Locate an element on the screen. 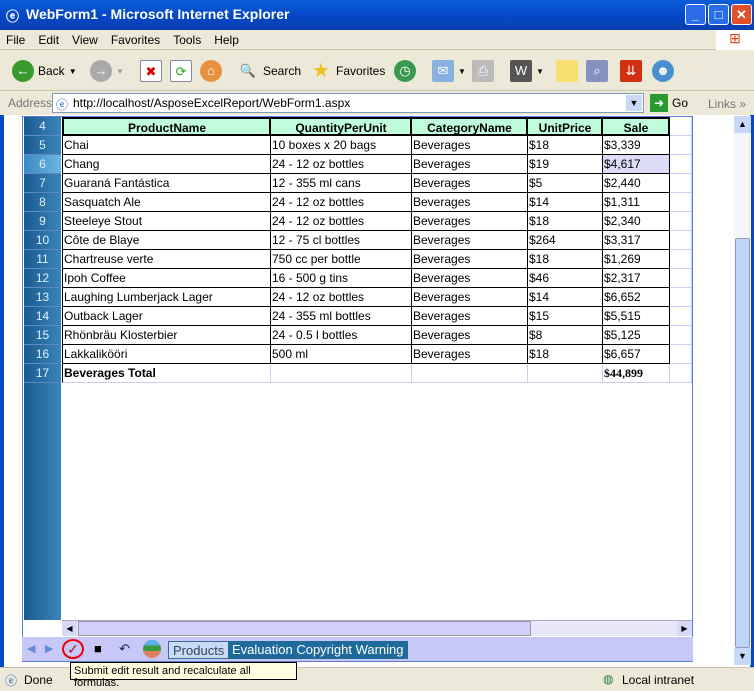 The height and width of the screenshot is (691, 754). home-button: ⌂ is located at coordinates (211, 71).